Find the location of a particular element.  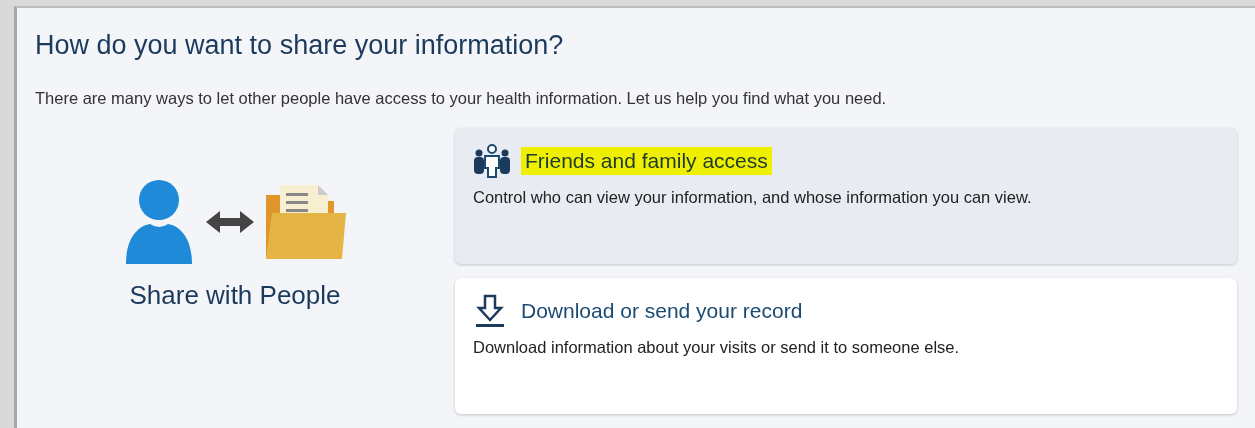

download-icon is located at coordinates (490, 311).